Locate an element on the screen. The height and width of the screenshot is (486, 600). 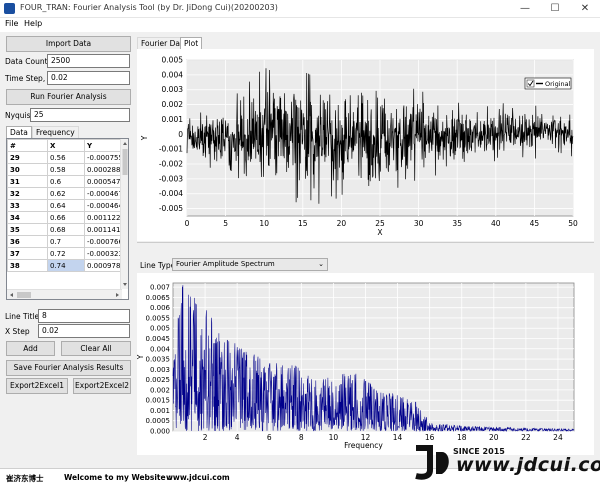
row-number-cell: 32 is located at coordinates (27, 193).